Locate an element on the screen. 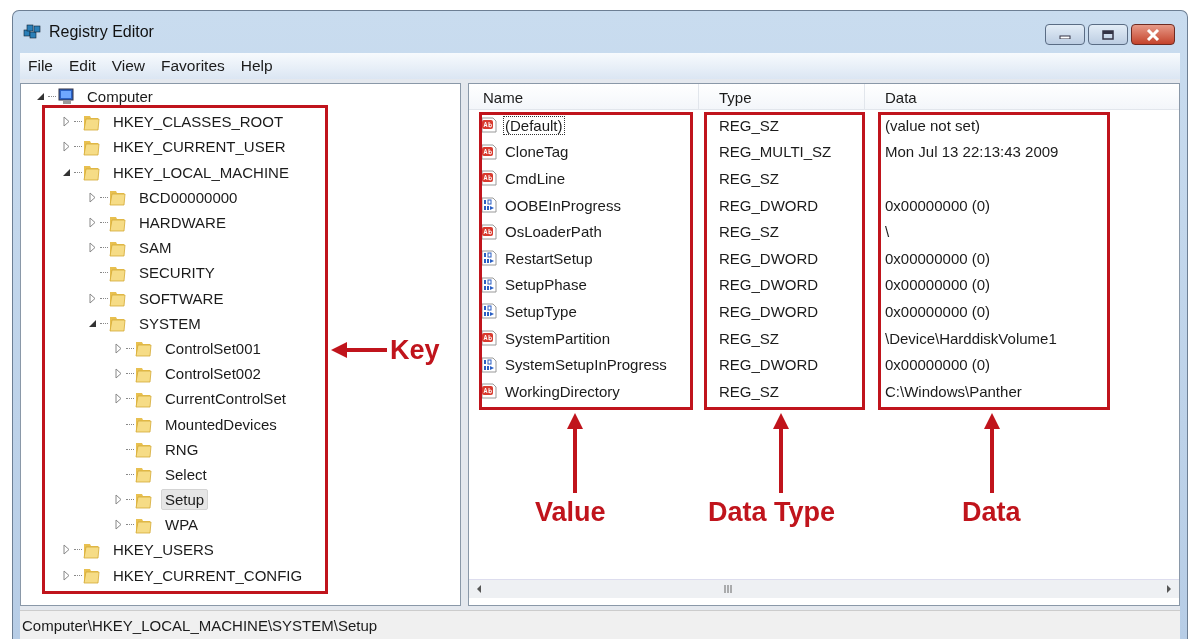  window-title: Registry Editor is located at coordinates (101, 32).